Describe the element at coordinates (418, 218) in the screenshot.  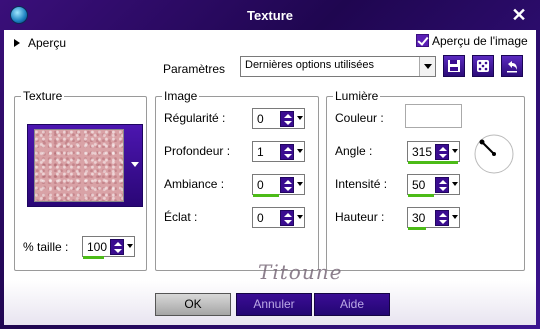
I see `hauteur-value: 30` at that location.